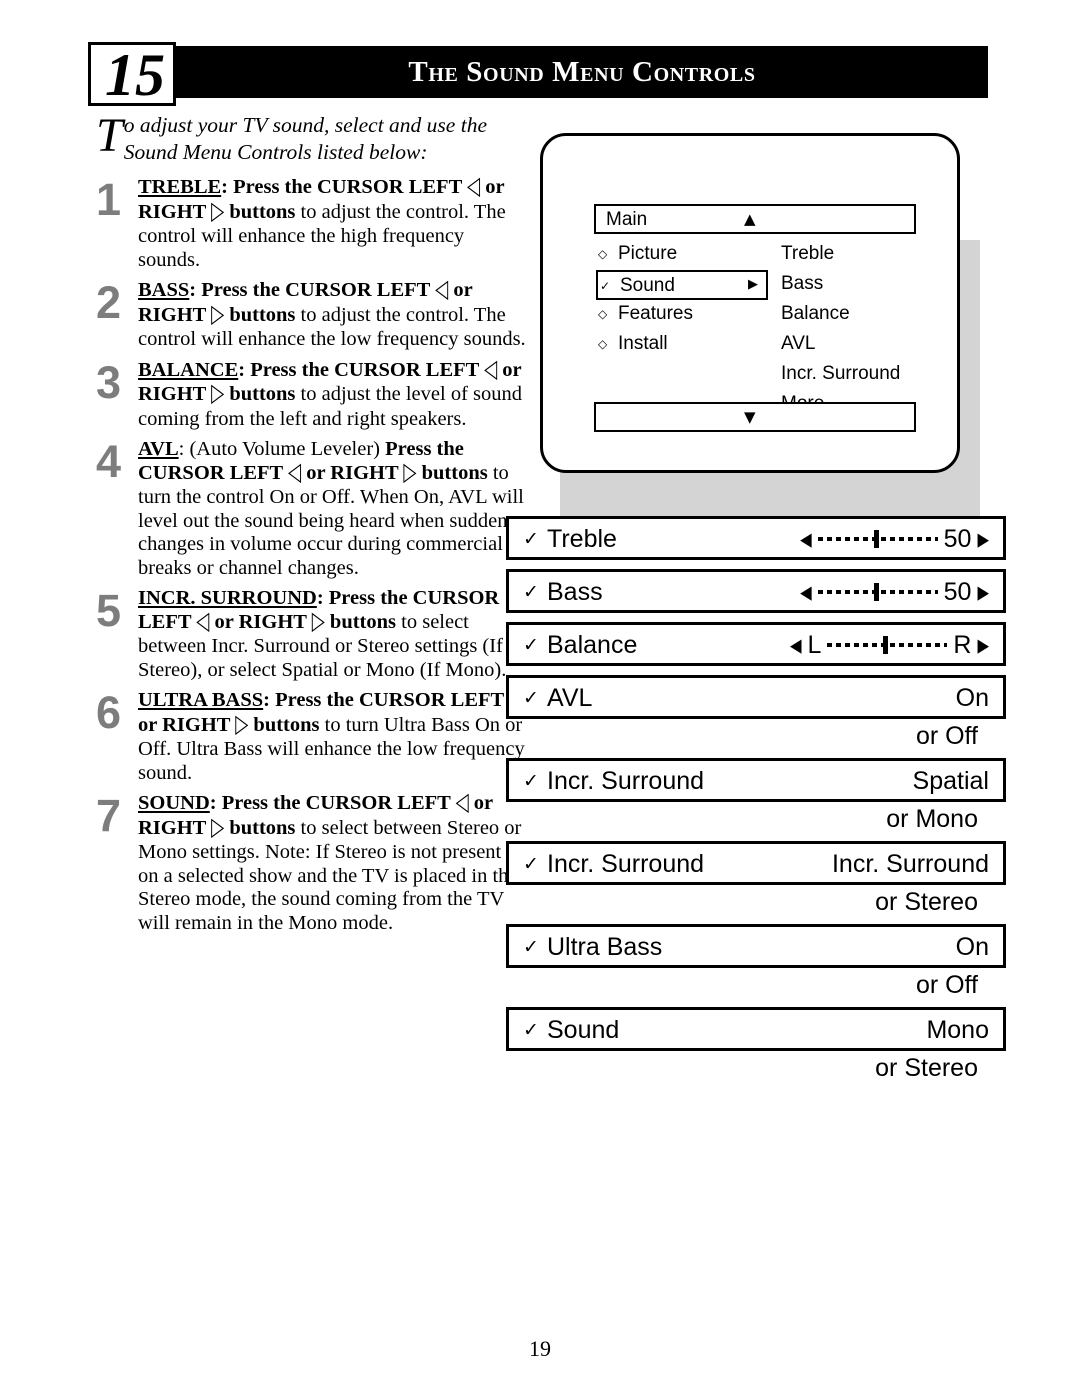 The image size is (1080, 1397). Describe the element at coordinates (109, 135) in the screenshot. I see `intro-drop-cap: T` at that location.